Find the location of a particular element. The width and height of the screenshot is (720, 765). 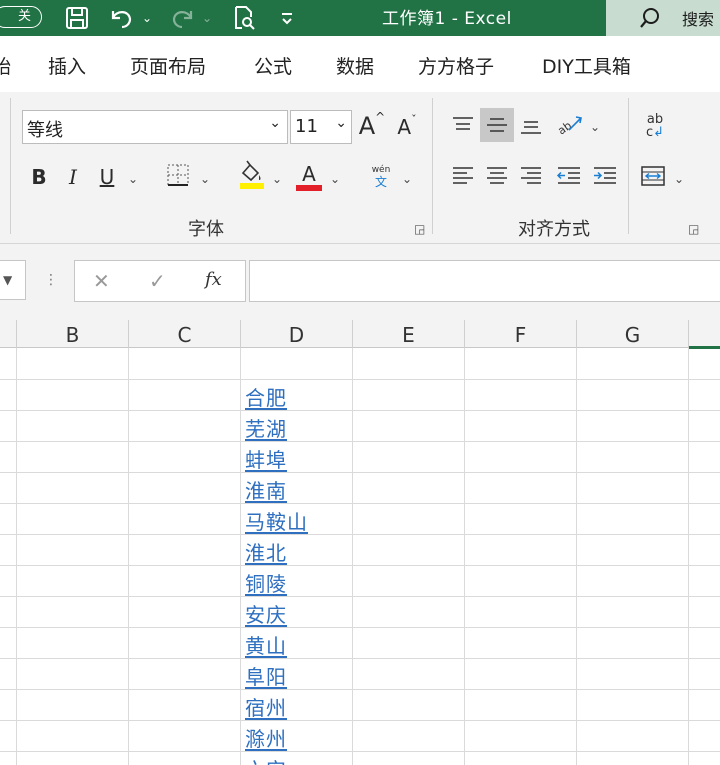

shrink-font-button: Aˇ is located at coordinates (407, 127).